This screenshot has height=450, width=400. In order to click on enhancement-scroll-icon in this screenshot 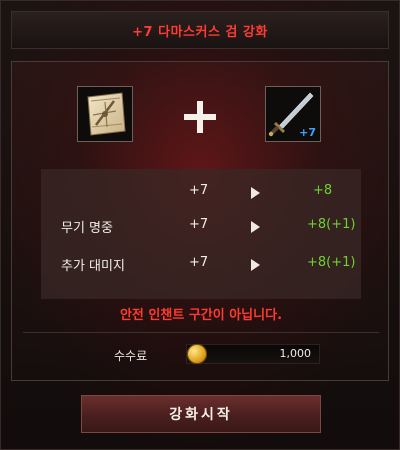, I will do `click(106, 114)`.